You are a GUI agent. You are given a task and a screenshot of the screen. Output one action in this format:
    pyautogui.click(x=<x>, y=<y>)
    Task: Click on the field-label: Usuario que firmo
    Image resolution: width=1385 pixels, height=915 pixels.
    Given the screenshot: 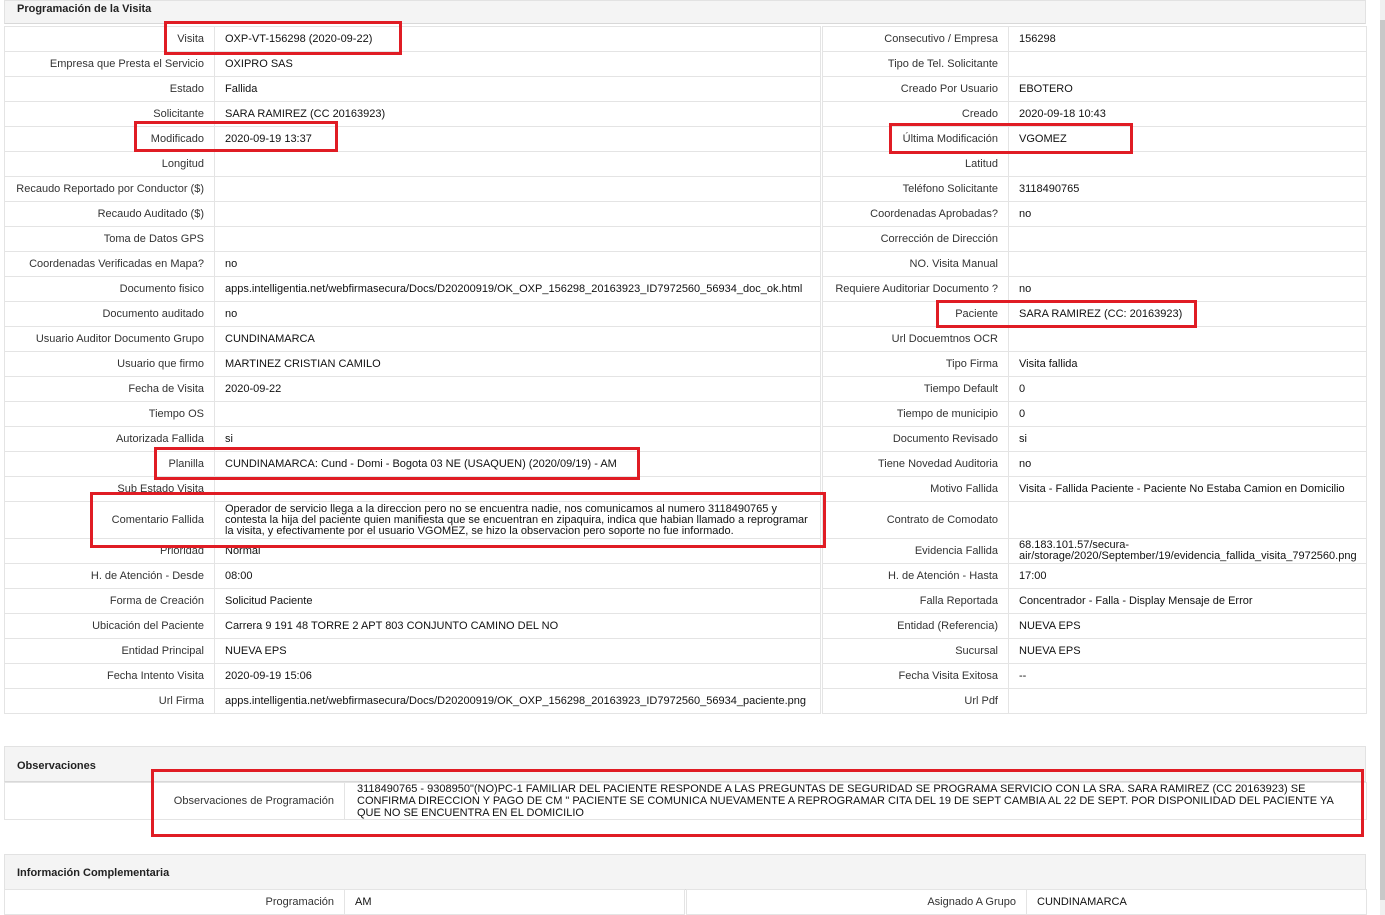 What is the action you would take?
    pyautogui.click(x=109, y=364)
    